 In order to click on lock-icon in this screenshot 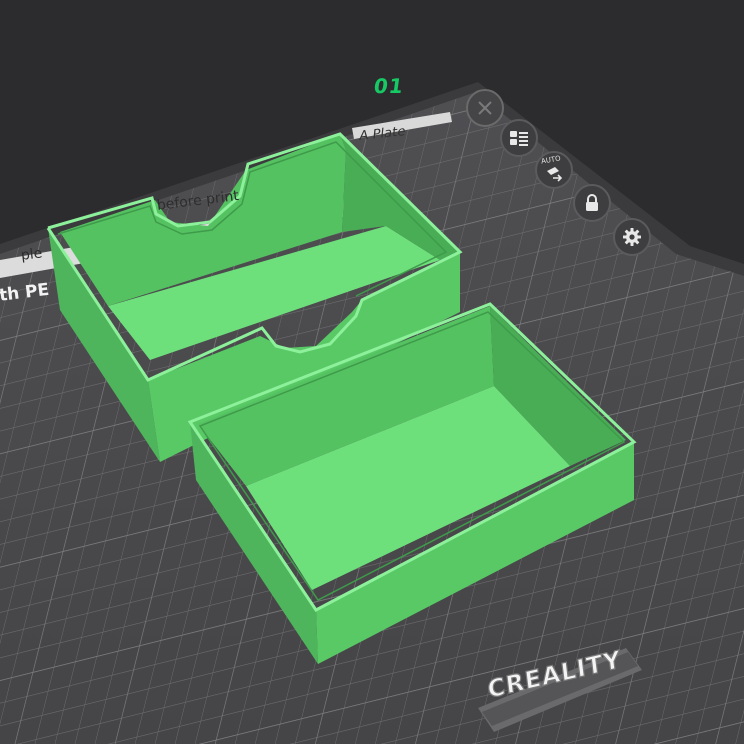, I will do `click(592, 202)`.